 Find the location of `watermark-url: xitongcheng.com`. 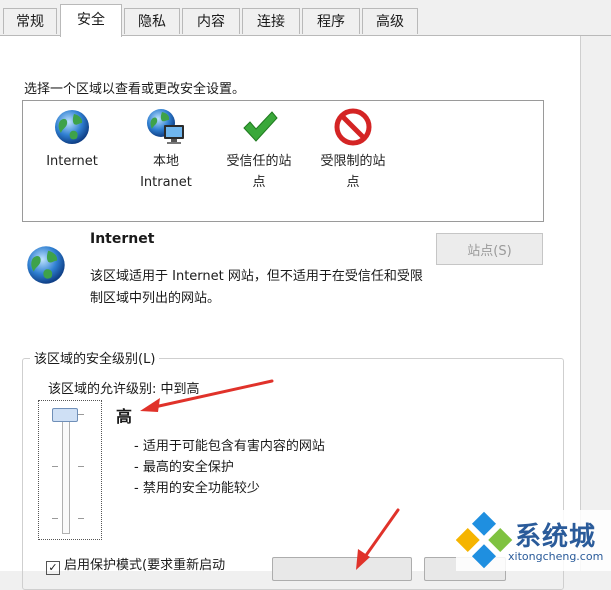

watermark-url: xitongcheng.com is located at coordinates (556, 556).